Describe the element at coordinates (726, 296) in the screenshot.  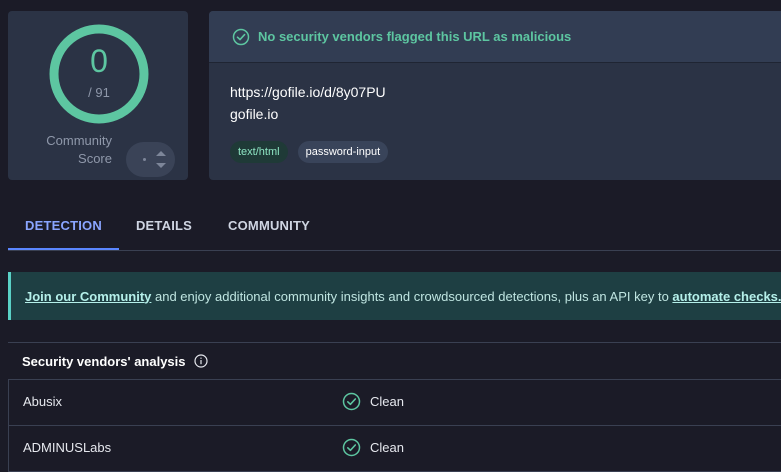
I see `automate-checks-link: automate checks.` at that location.